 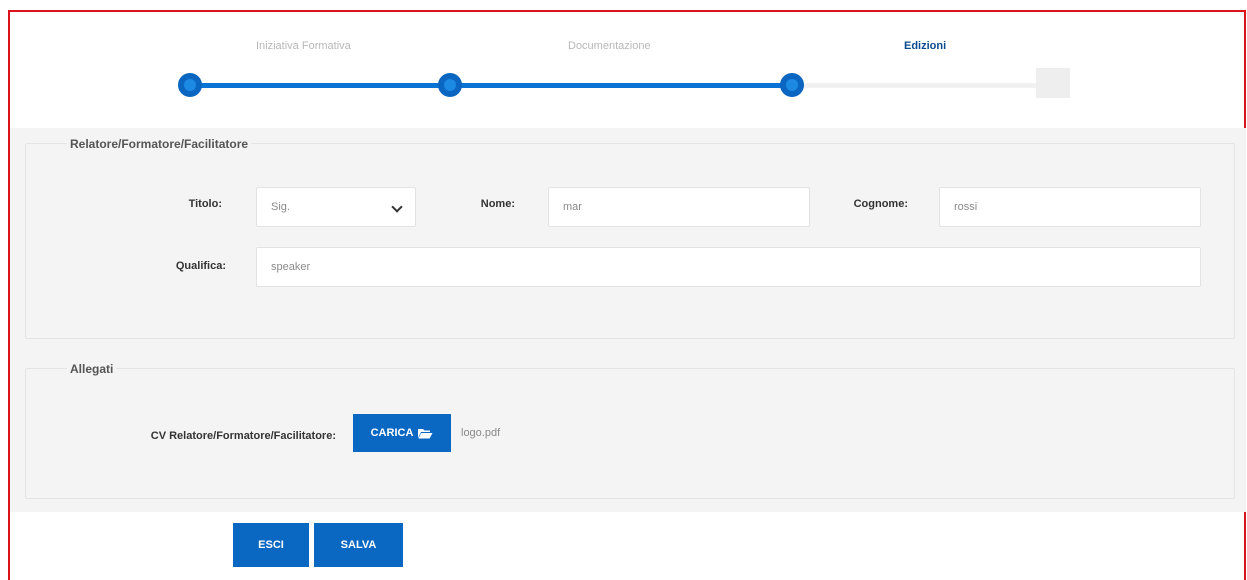 What do you see at coordinates (291, 267) in the screenshot?
I see `qualifica-input-value: speaker` at bounding box center [291, 267].